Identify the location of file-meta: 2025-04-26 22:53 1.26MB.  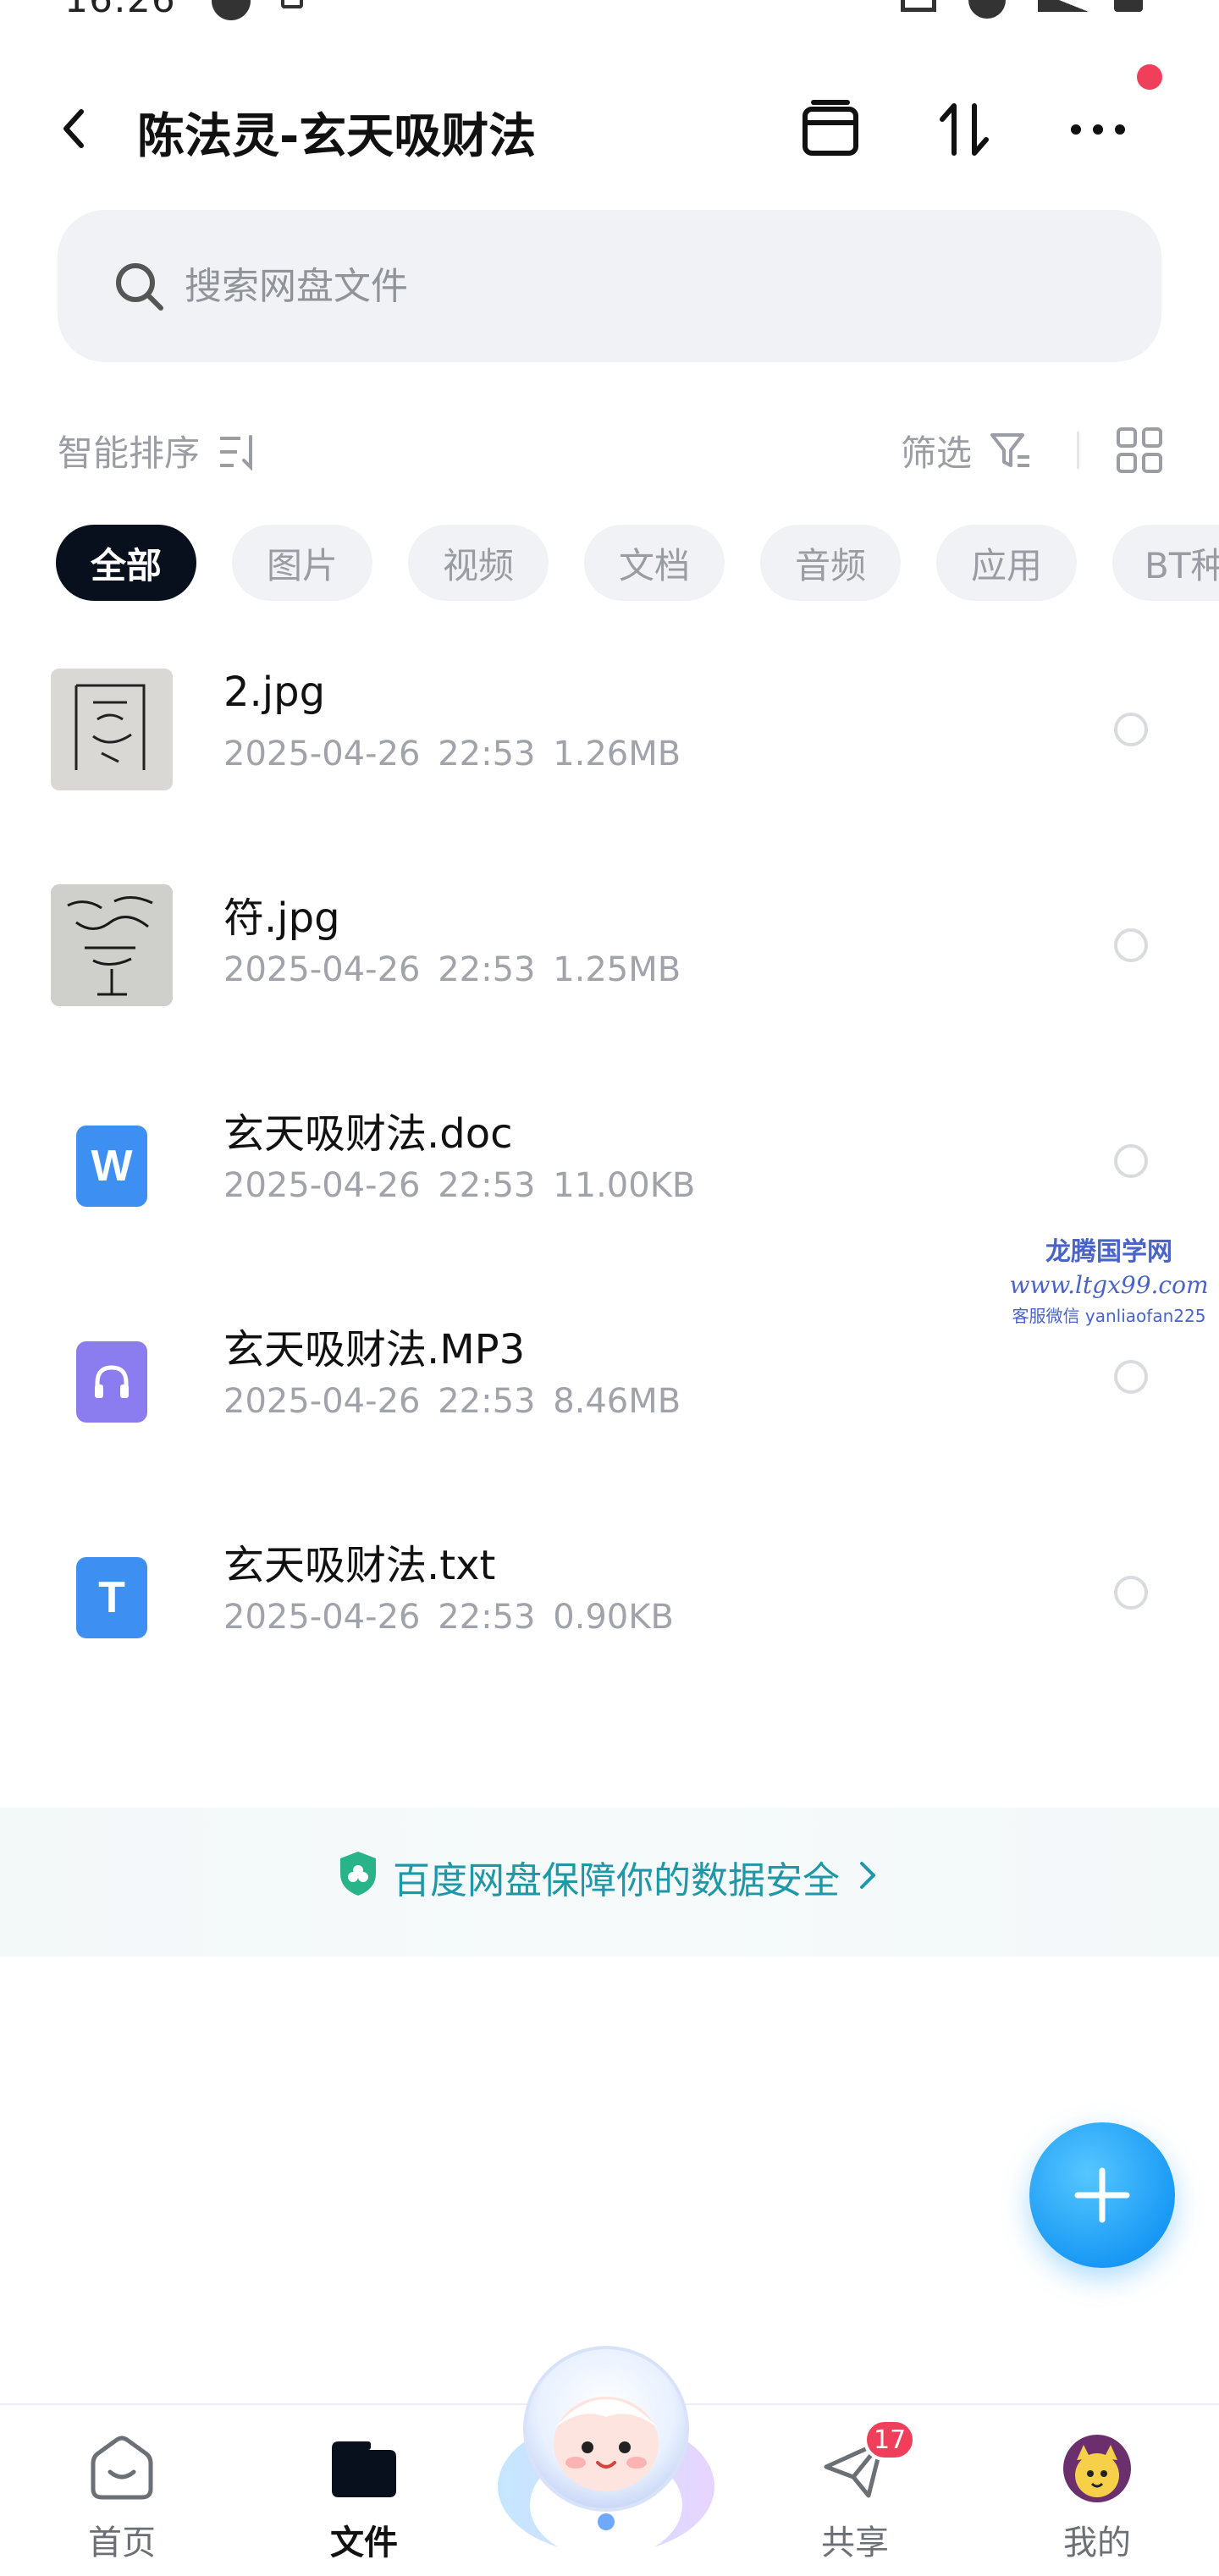
(452, 754).